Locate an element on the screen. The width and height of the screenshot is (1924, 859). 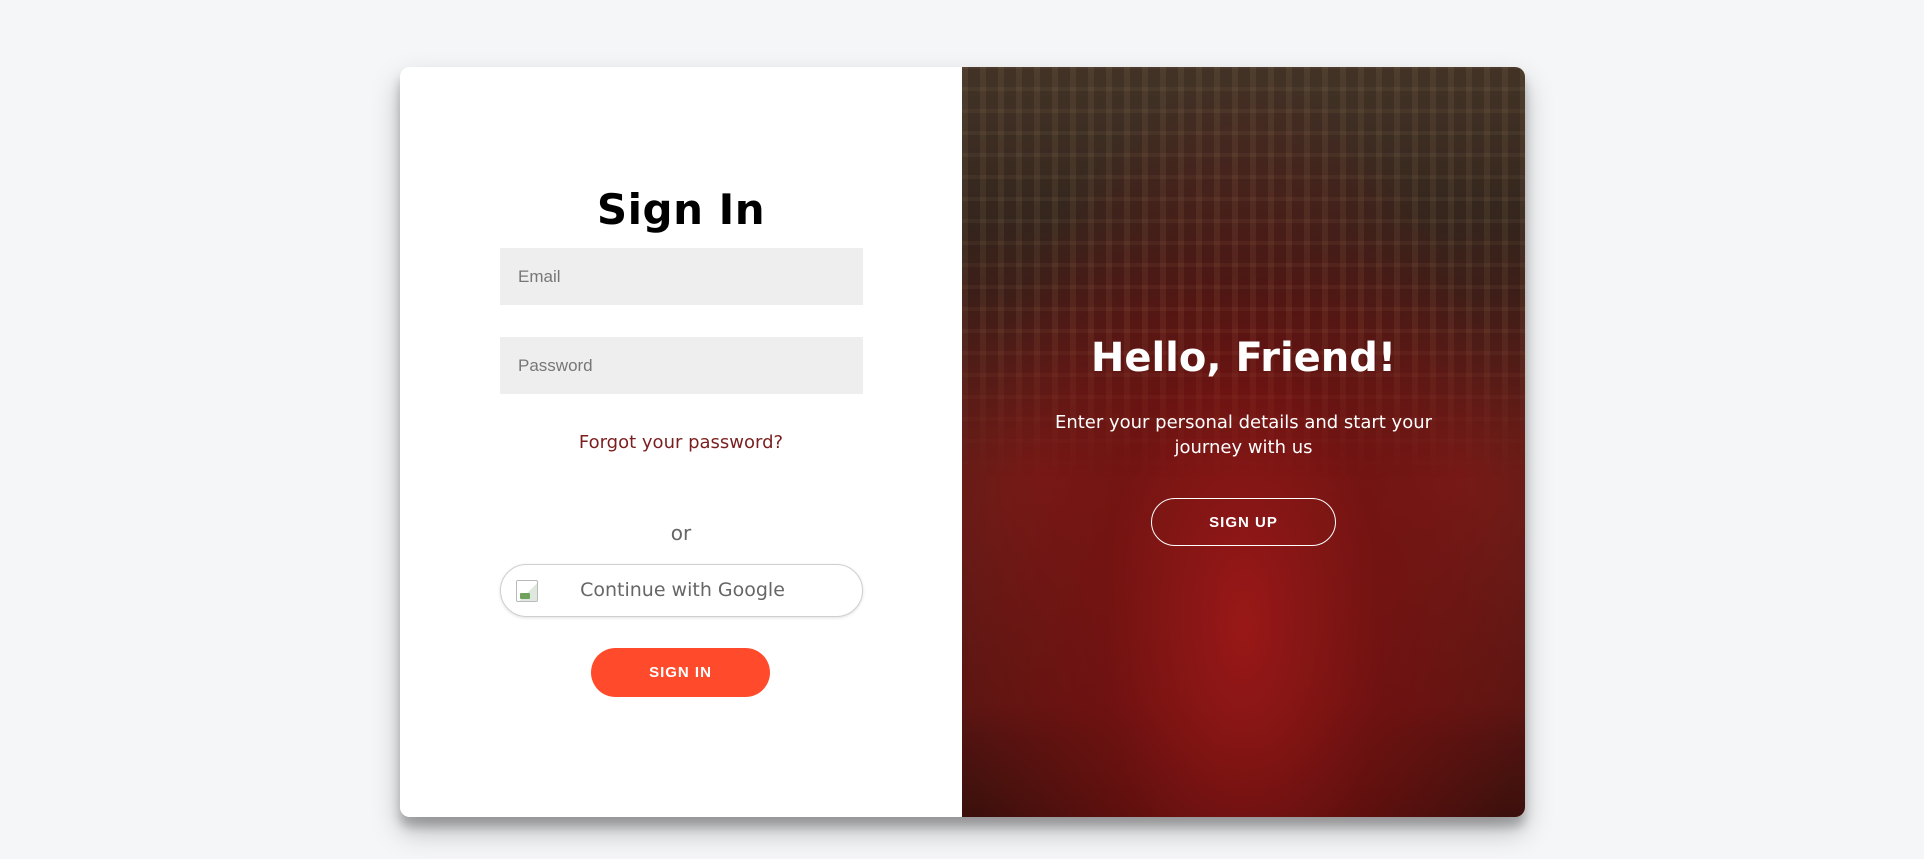
google-signin-button: Continue with Google is located at coordinates (681, 590).